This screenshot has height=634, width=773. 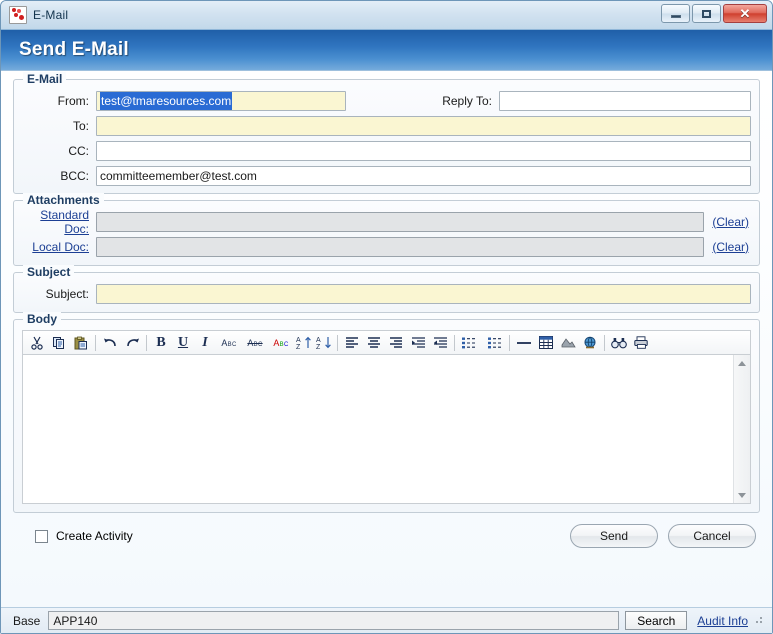 I want to click on subject-group: Subject Subject:, so click(x=386, y=289).